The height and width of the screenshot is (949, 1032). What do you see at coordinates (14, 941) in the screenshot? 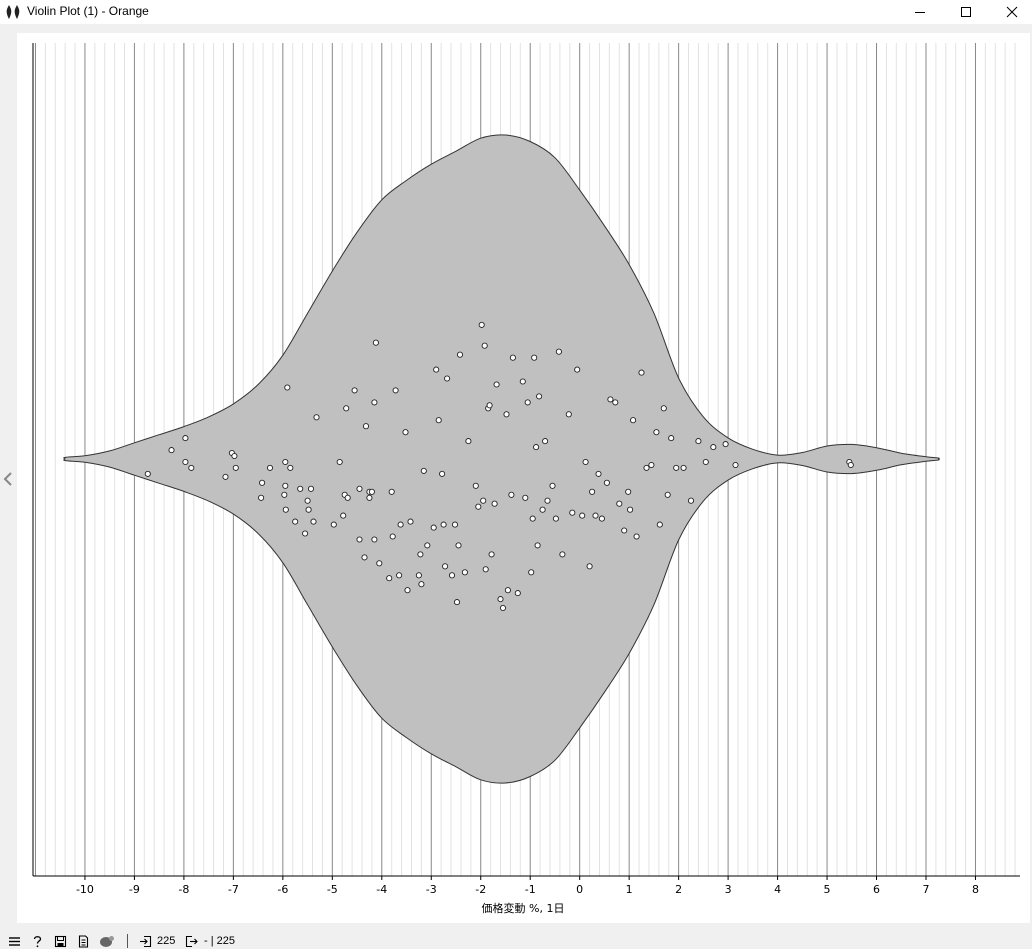
I see `menu-icon` at bounding box center [14, 941].